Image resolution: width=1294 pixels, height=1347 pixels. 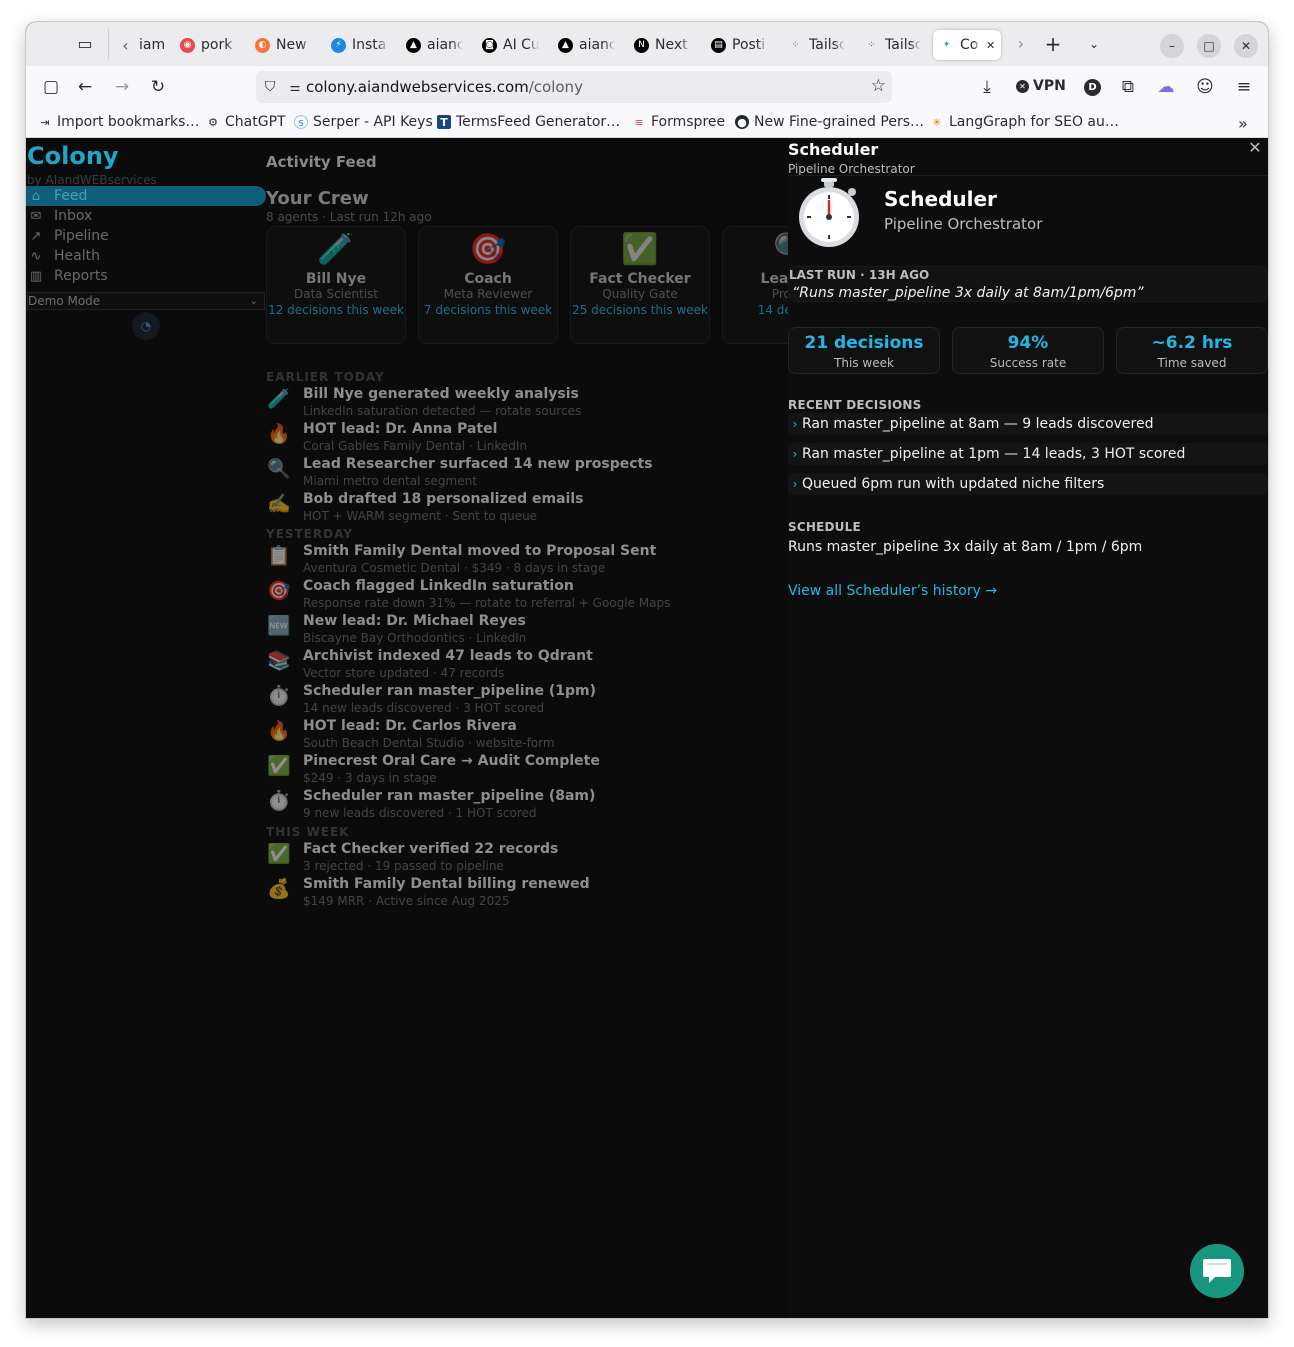 I want to click on feed-item-icon: 📋, so click(x=279, y=556).